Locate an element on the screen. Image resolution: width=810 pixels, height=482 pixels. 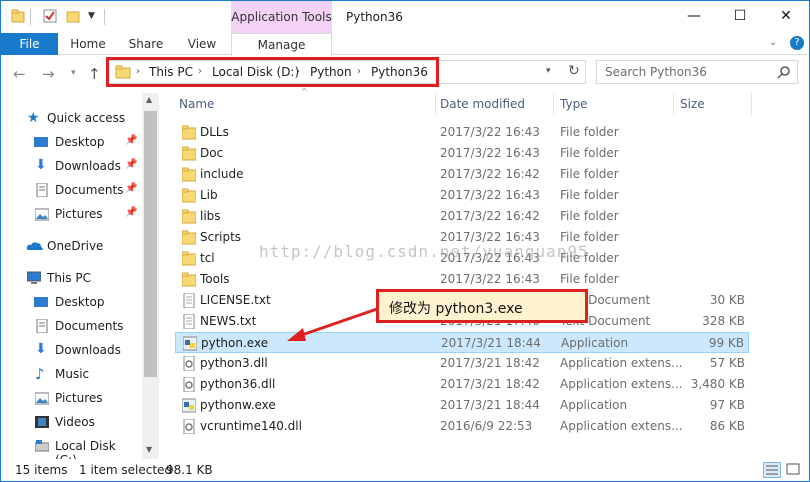
file-row: include 2017/3/22 16:42 File folder is located at coordinates (462, 174).